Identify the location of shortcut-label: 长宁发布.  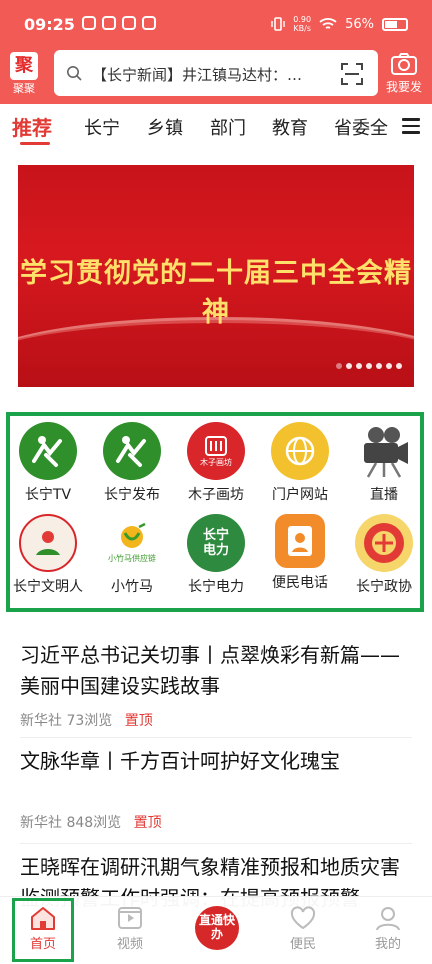
(132, 495).